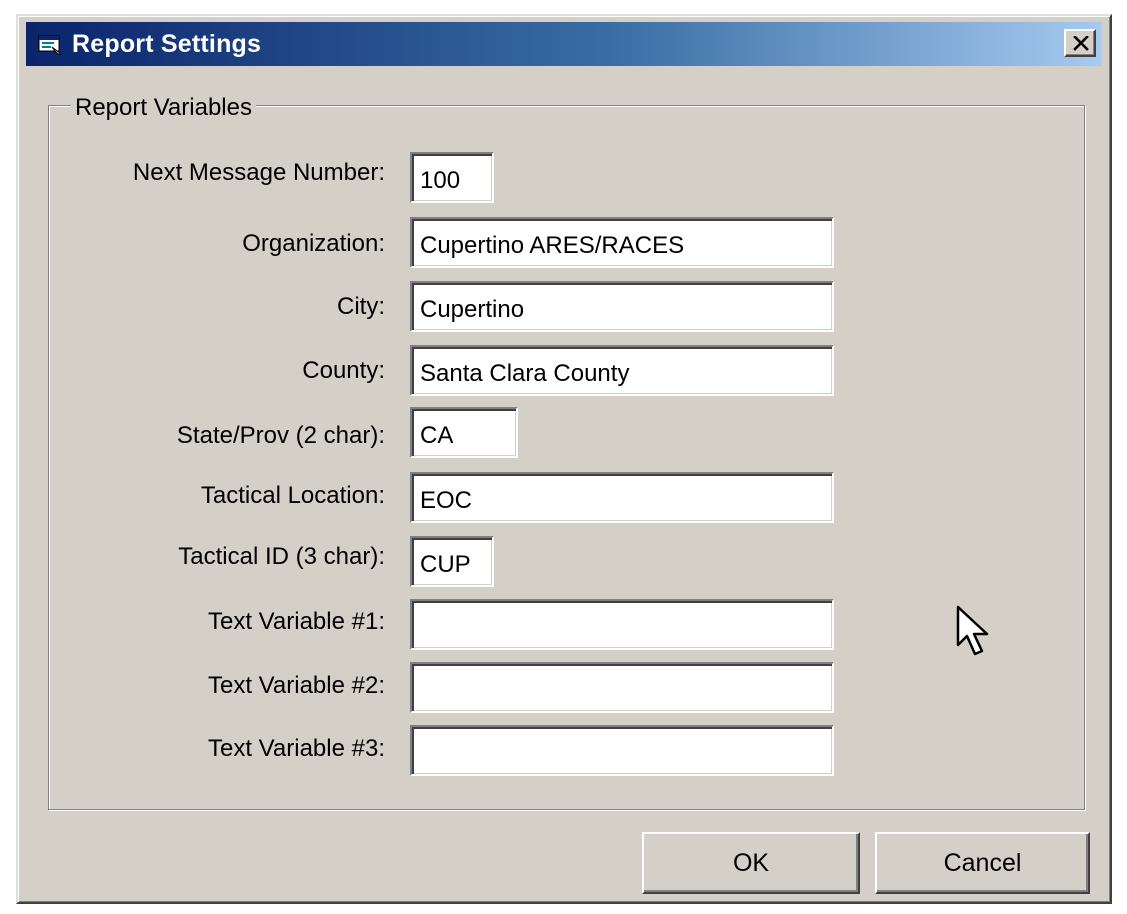 The width and height of the screenshot is (1127, 914). What do you see at coordinates (622, 624) in the screenshot?
I see `text-variable-1-field` at bounding box center [622, 624].